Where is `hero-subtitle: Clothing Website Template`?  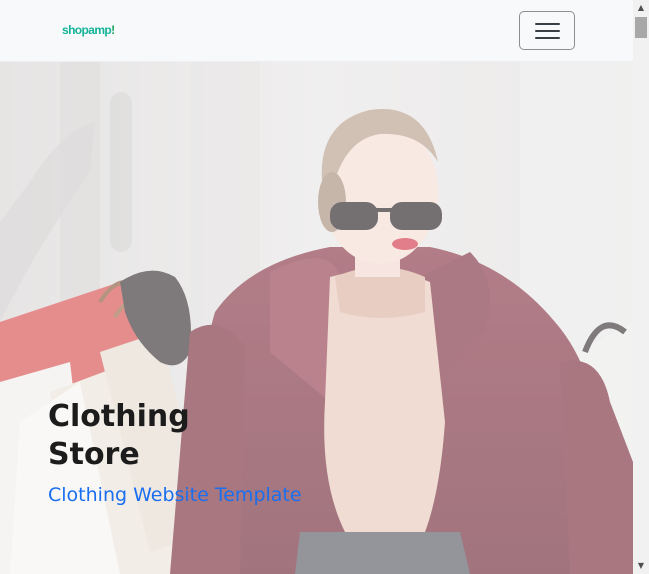
hero-subtitle: Clothing Website Template is located at coordinates (175, 495).